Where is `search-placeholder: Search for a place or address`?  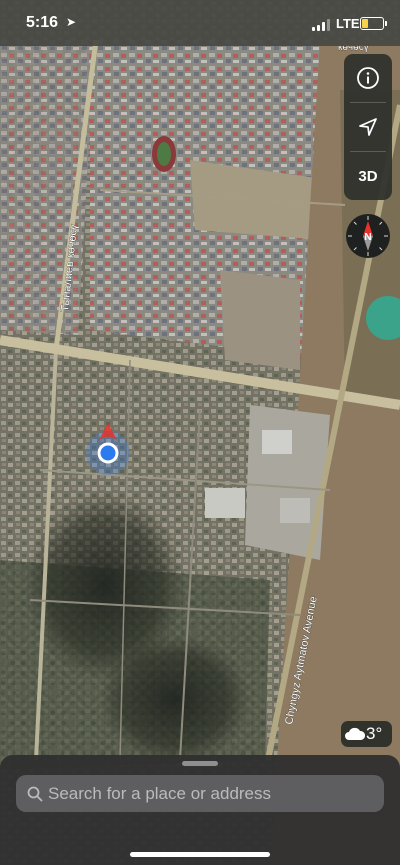 search-placeholder: Search for a place or address is located at coordinates (160, 793).